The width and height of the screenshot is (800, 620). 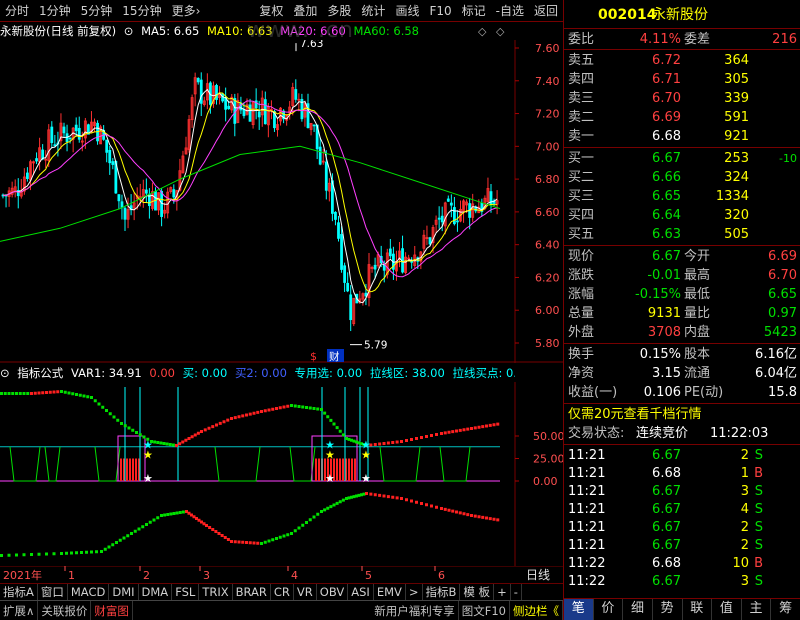 What do you see at coordinates (697, 354) in the screenshot?
I see `fund-label: 股本` at bounding box center [697, 354].